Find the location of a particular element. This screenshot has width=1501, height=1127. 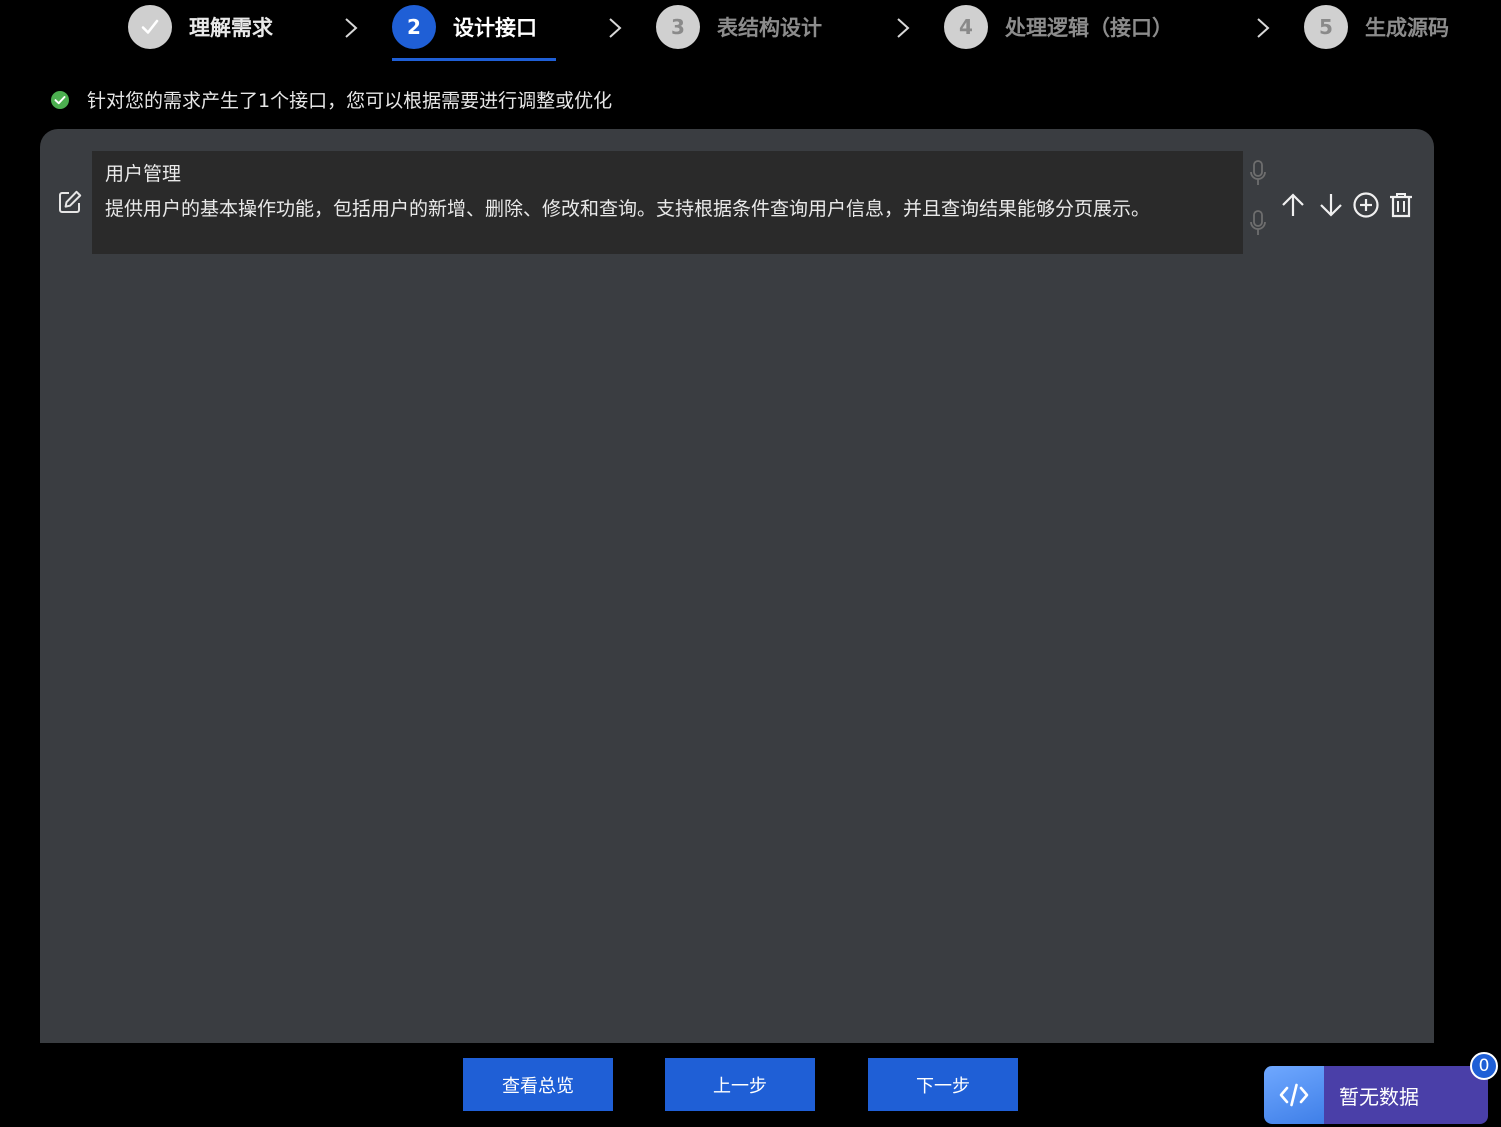

widget-status-text: 暂无数据 is located at coordinates (1379, 1096).